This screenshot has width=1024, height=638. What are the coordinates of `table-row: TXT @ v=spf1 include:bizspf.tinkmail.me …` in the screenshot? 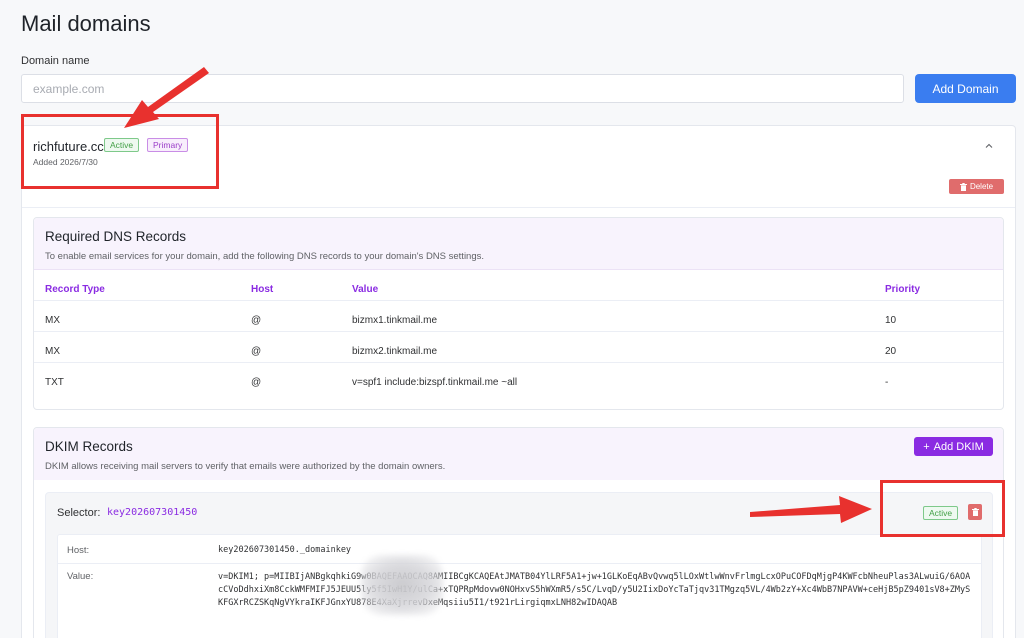 It's located at (518, 378).